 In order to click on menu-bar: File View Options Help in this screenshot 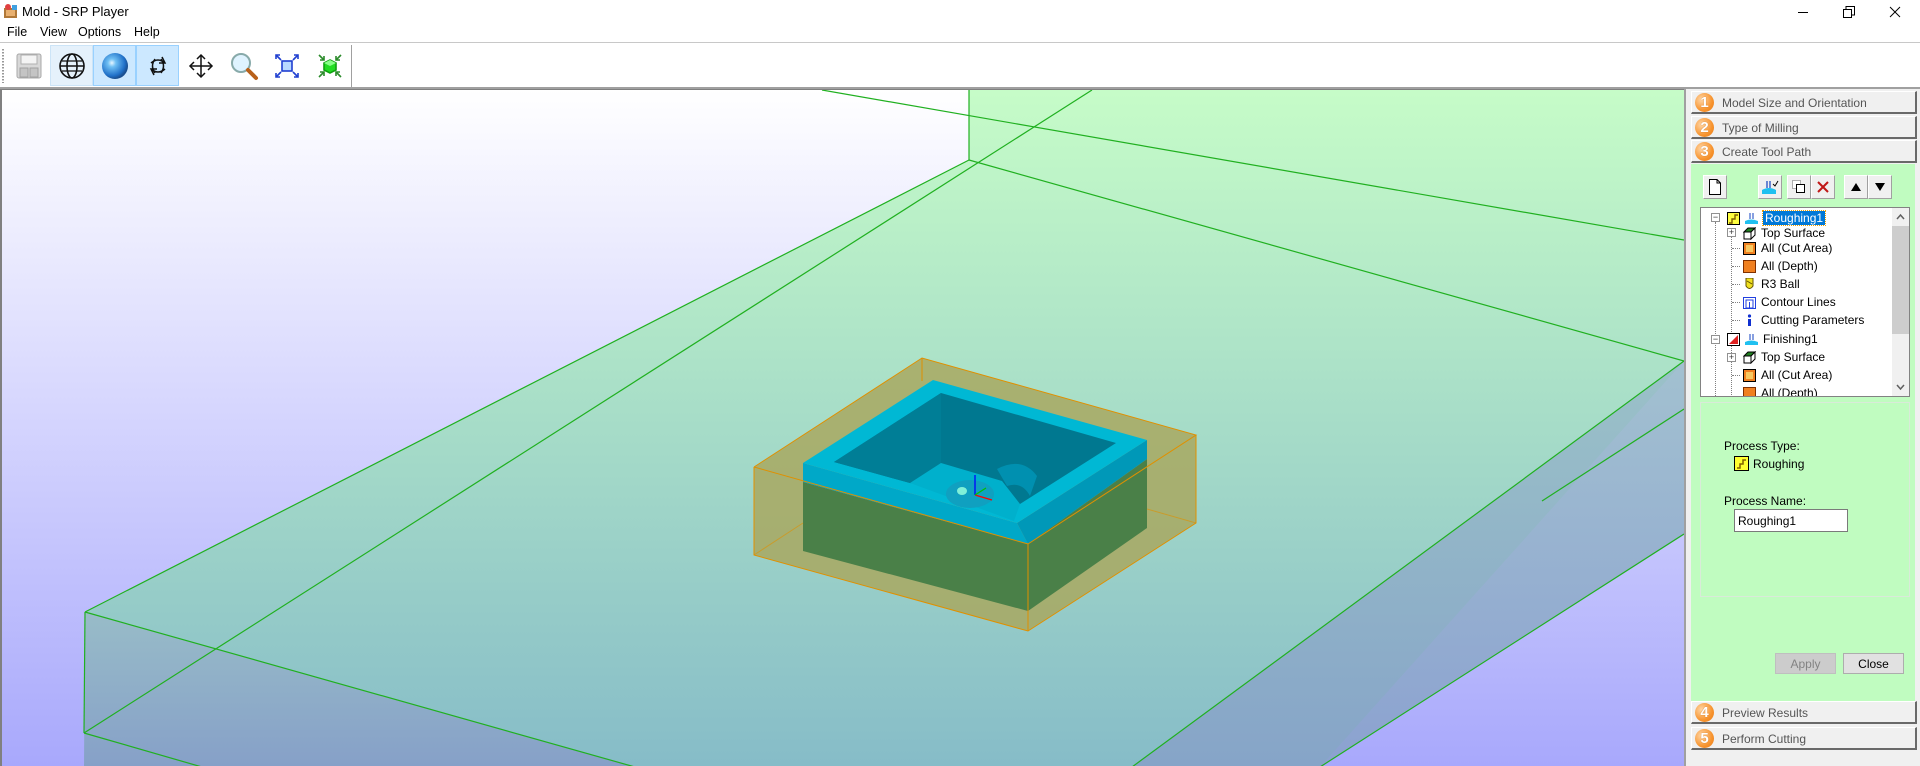, I will do `click(960, 33)`.